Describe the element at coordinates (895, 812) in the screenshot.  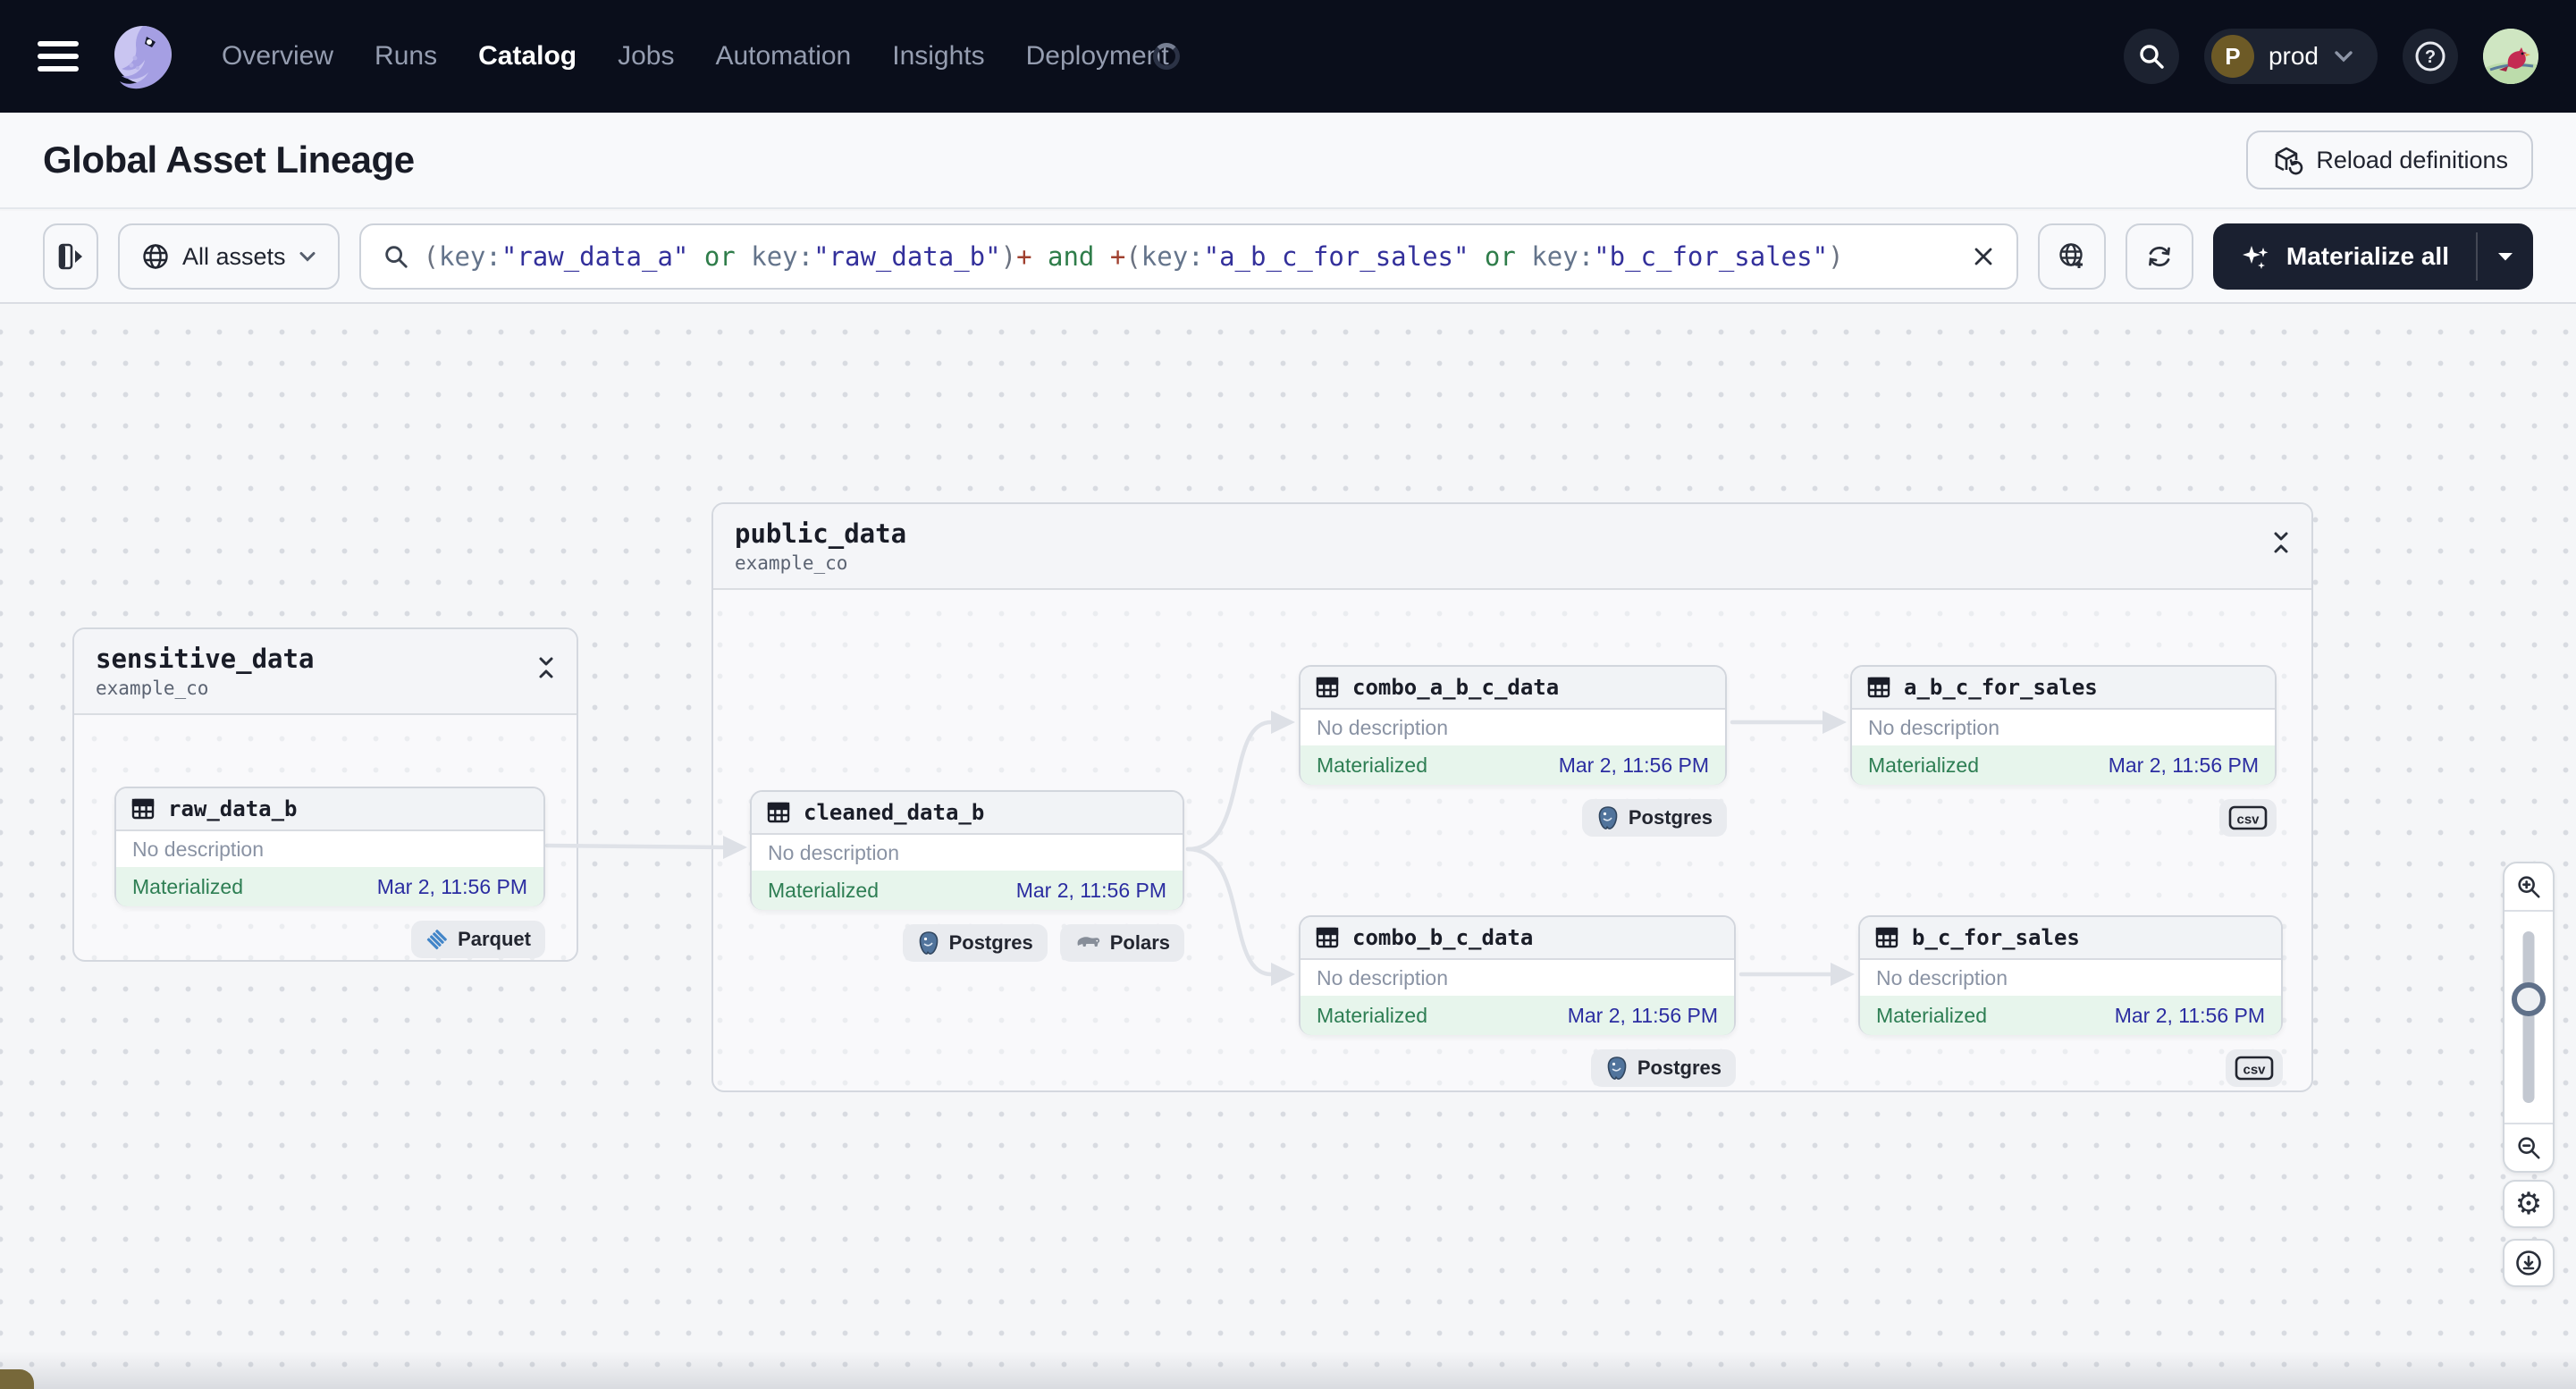
I see `asset-name: cleaned_data_b` at that location.